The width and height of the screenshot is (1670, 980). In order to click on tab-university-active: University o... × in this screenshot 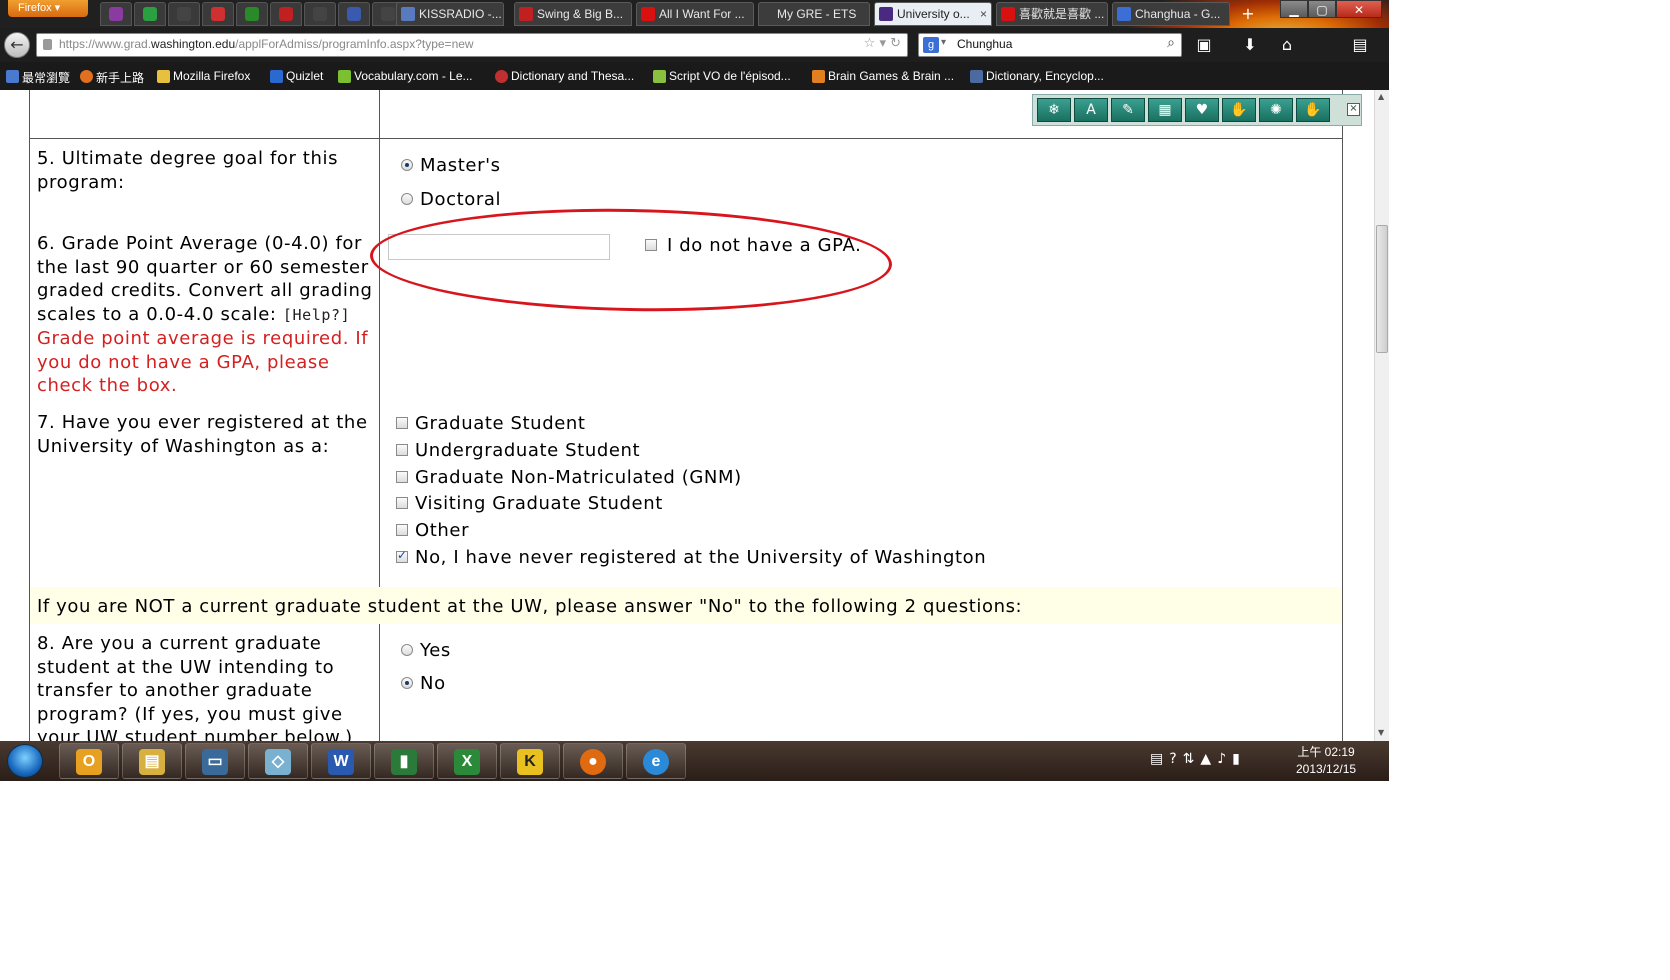, I will do `click(933, 14)`.